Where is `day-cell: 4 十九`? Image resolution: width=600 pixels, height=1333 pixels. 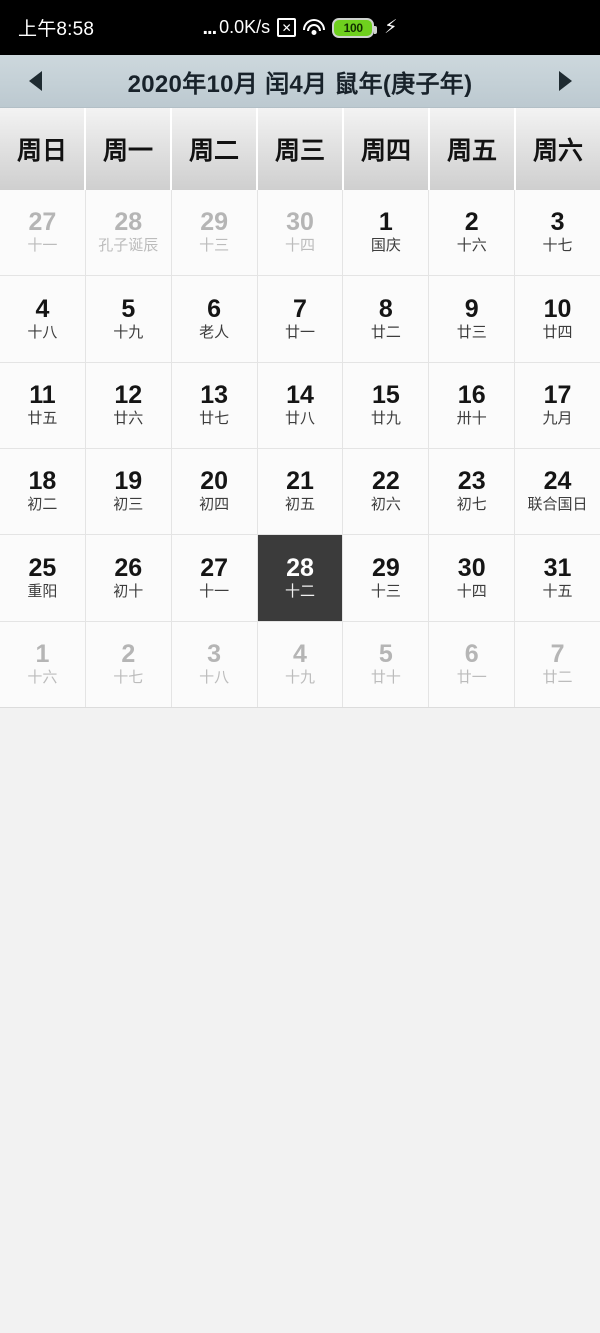 day-cell: 4 十九 is located at coordinates (300, 664).